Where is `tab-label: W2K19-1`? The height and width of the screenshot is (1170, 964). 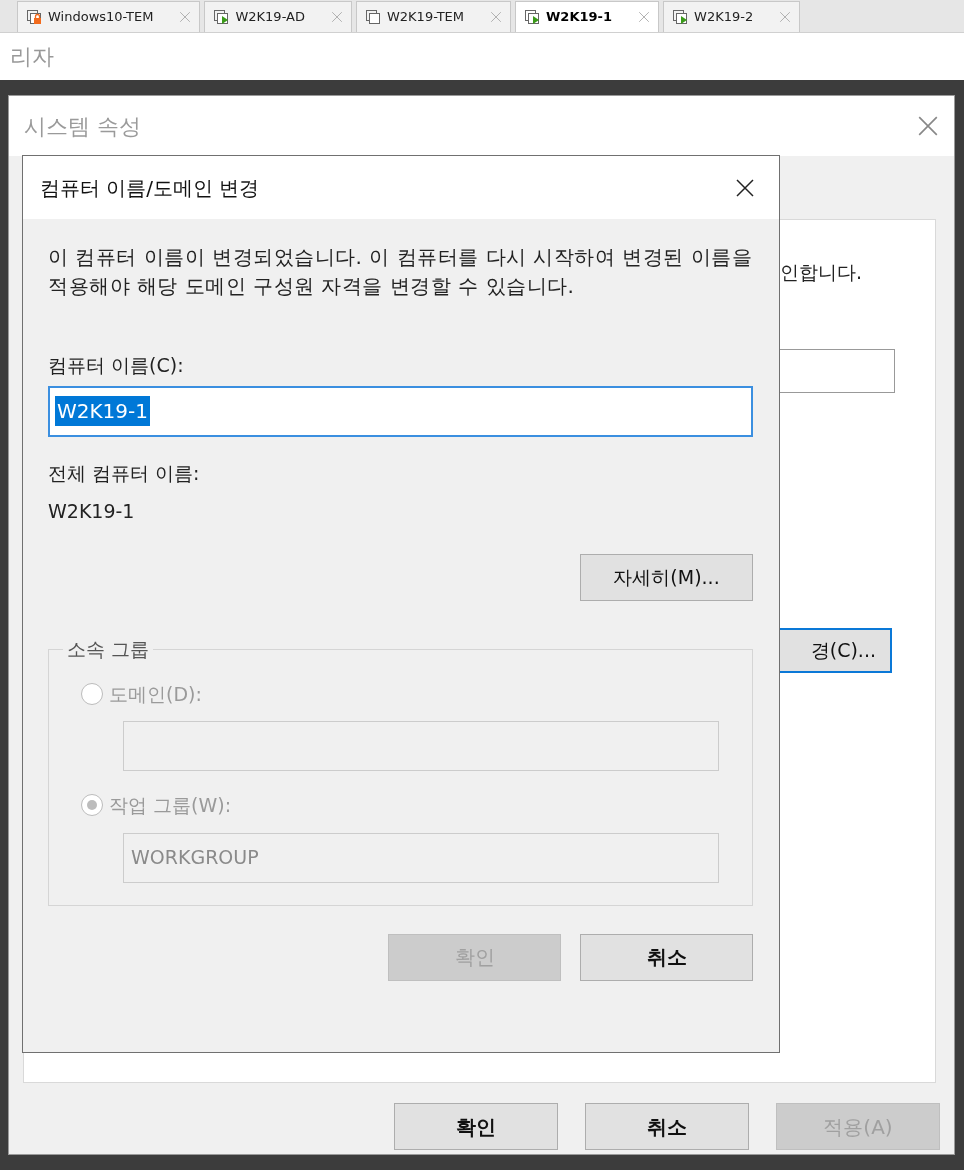
tab-label: W2K19-1 is located at coordinates (580, 17).